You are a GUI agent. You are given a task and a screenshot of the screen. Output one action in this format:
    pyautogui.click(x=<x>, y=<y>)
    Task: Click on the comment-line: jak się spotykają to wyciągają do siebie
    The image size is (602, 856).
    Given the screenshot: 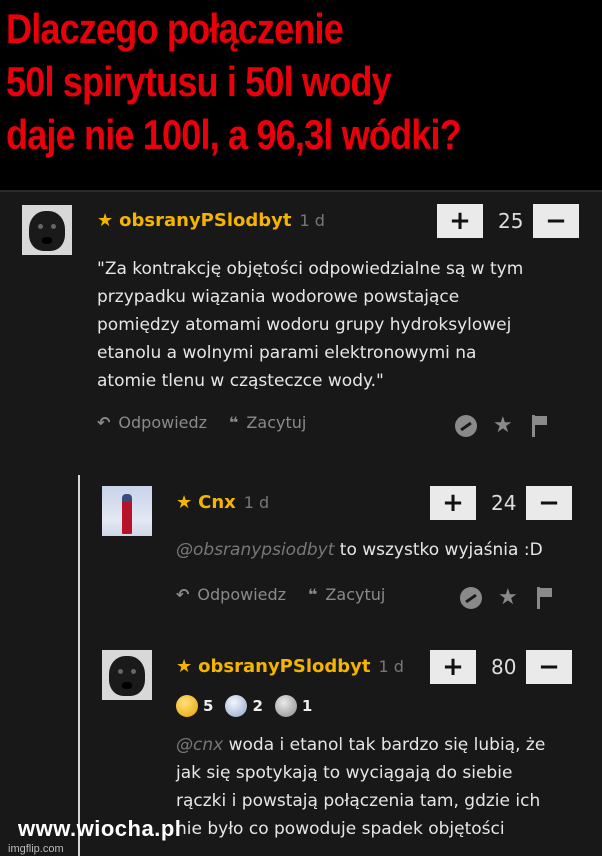 What is the action you would take?
    pyautogui.click(x=344, y=773)
    